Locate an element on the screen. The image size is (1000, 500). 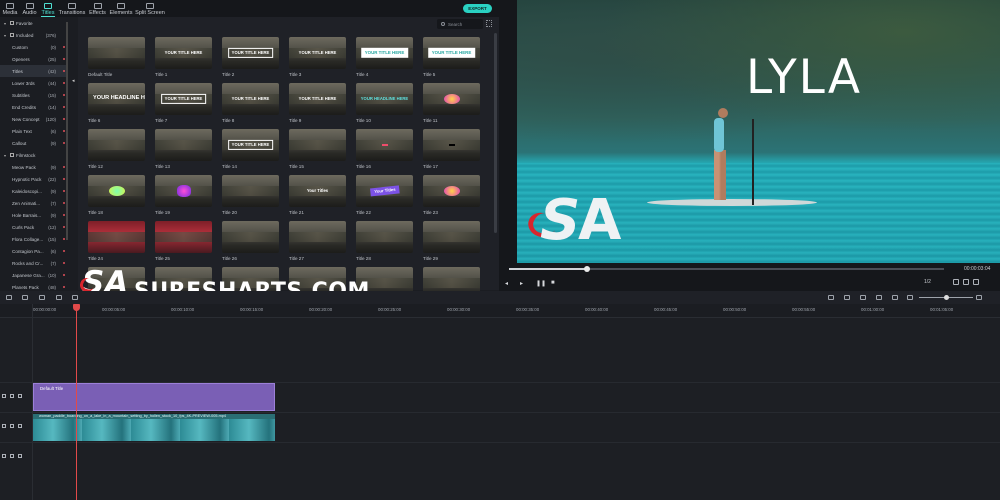
title-thumbnail: Default Title is located at coordinates (116, 58).